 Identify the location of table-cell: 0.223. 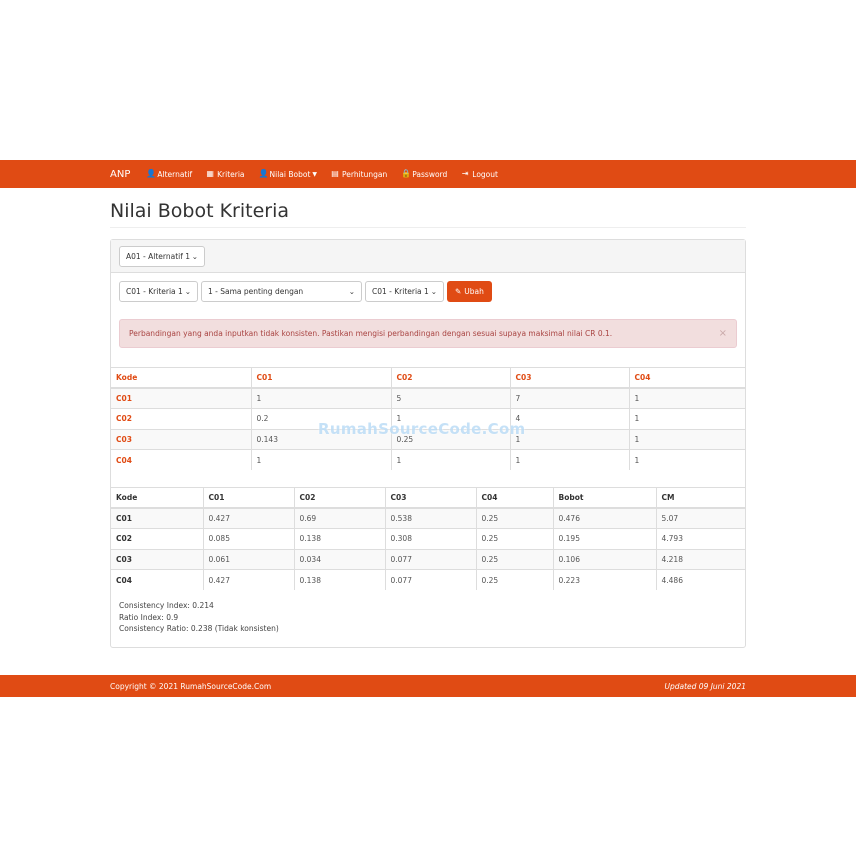
(604, 579).